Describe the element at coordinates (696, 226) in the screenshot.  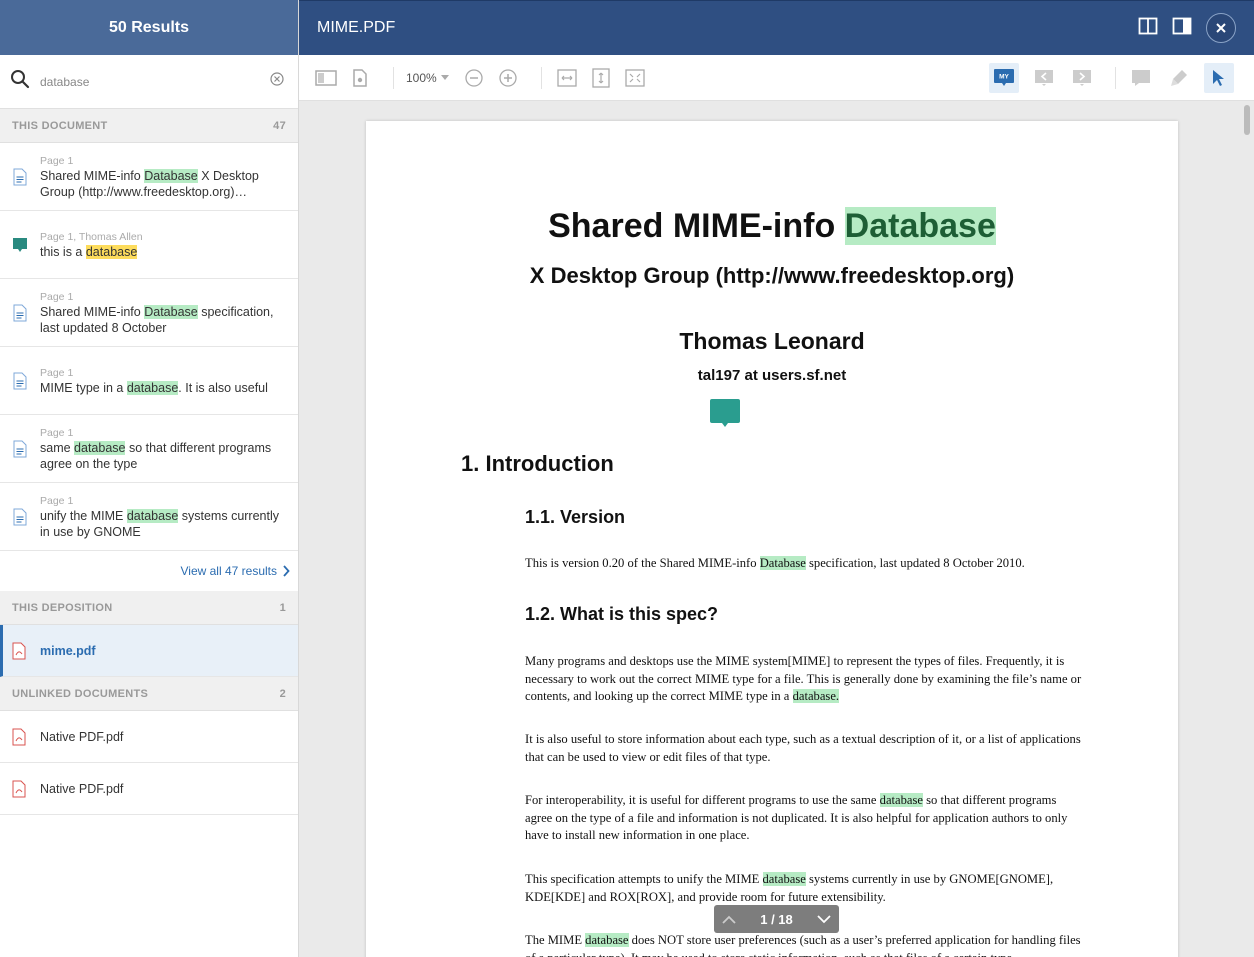
I see `doc-title-text: Shared MIME-info` at that location.